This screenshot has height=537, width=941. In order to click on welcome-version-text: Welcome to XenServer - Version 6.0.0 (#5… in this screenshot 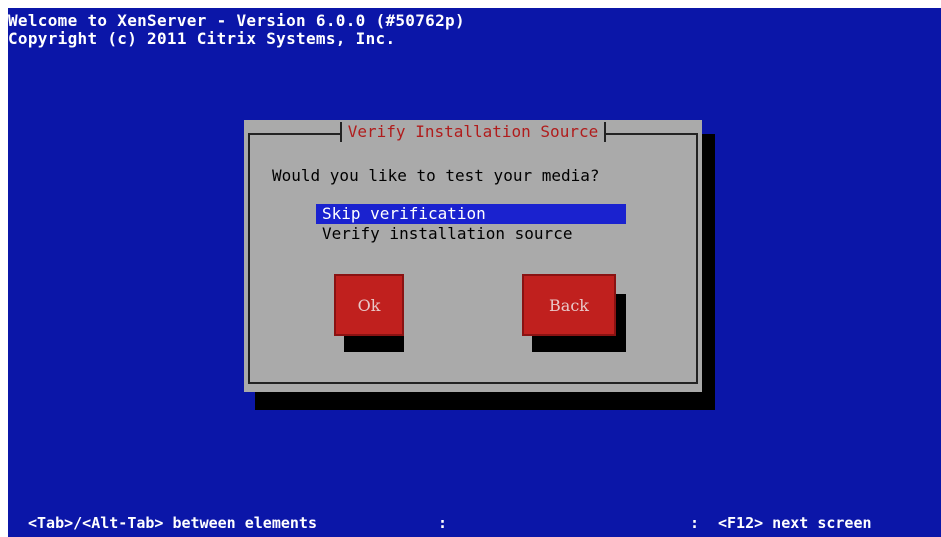, I will do `click(236, 20)`.